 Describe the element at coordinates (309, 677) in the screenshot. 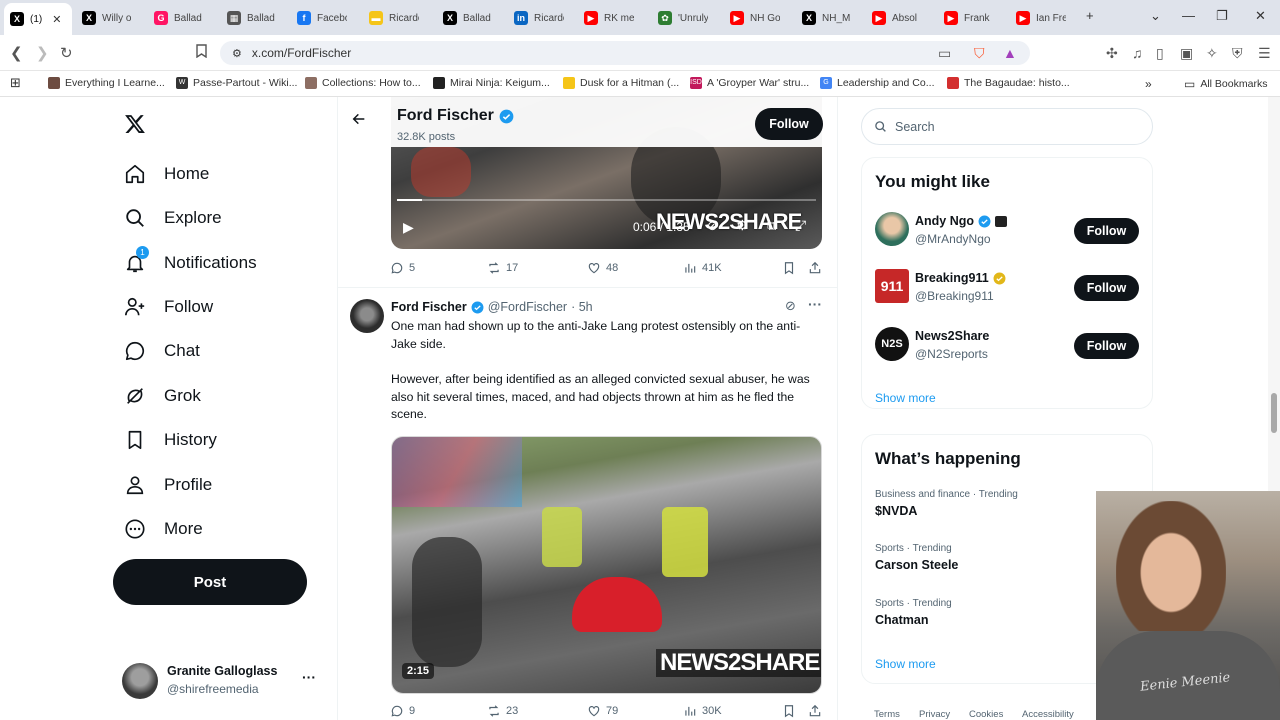

I see `account-more-icon: ···` at that location.